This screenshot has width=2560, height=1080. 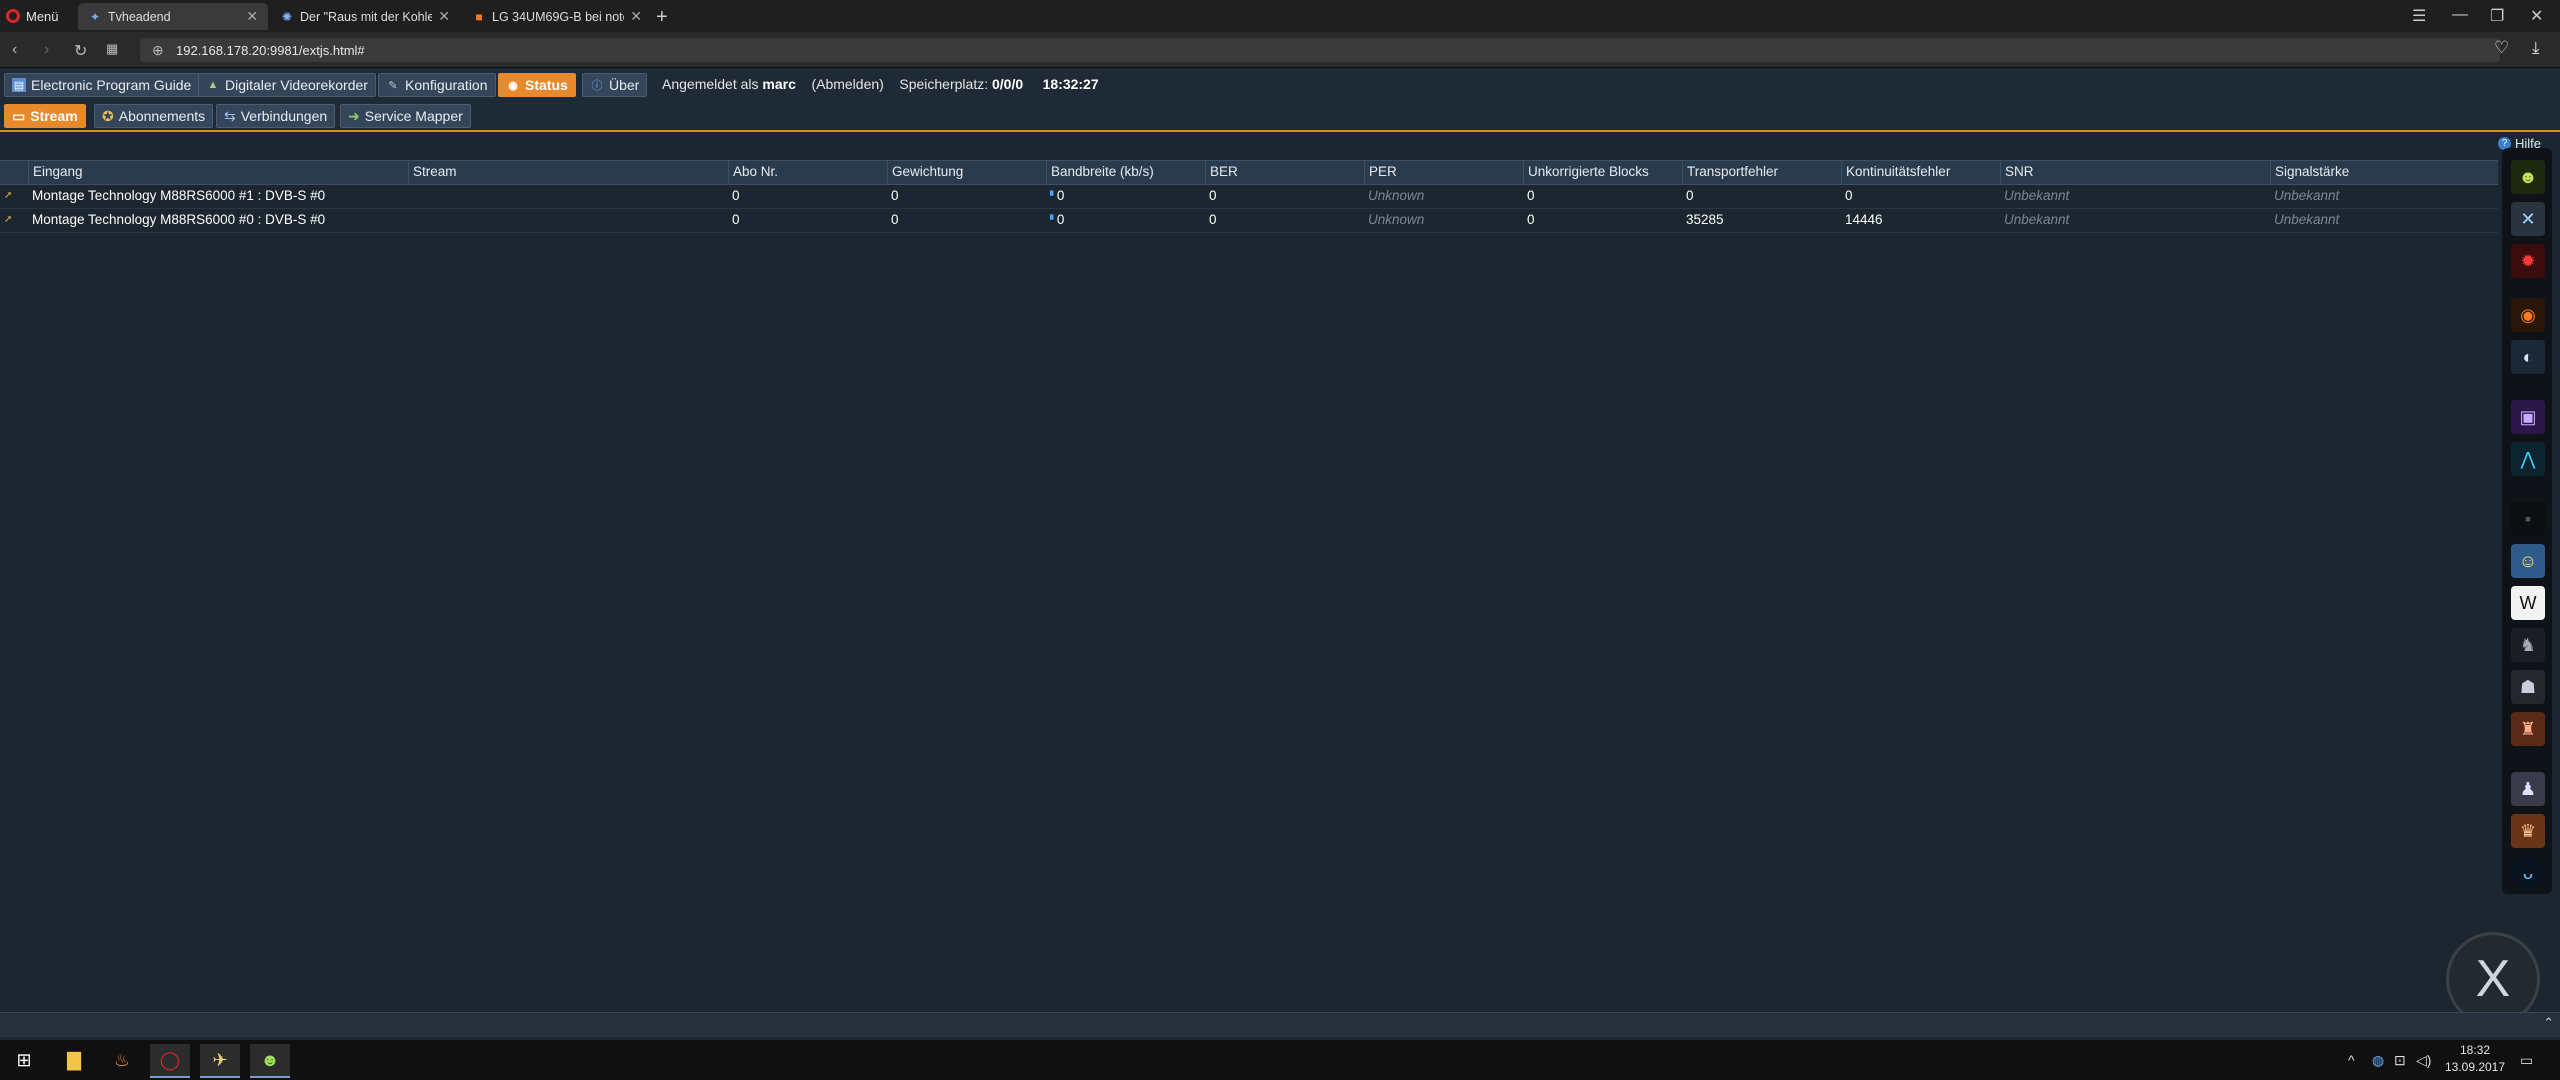 I want to click on cell-ber: 0, so click(x=1213, y=219).